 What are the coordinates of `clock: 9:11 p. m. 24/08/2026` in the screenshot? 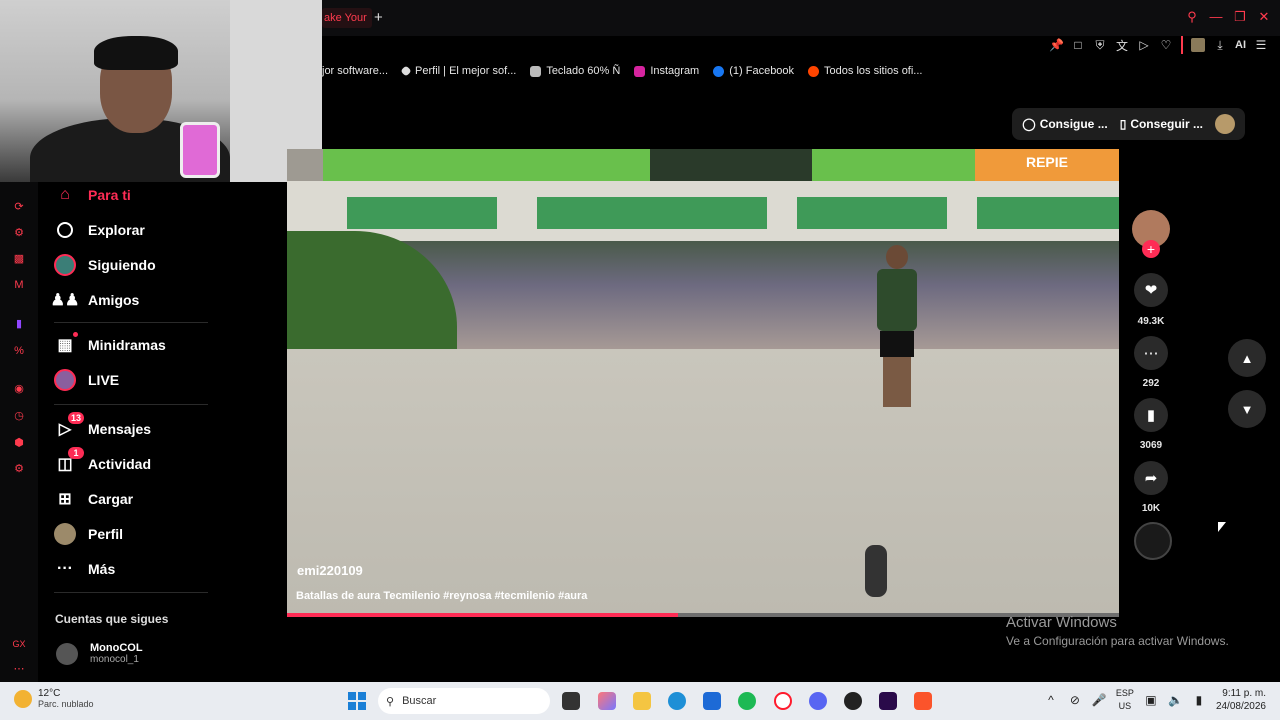 It's located at (1241, 700).